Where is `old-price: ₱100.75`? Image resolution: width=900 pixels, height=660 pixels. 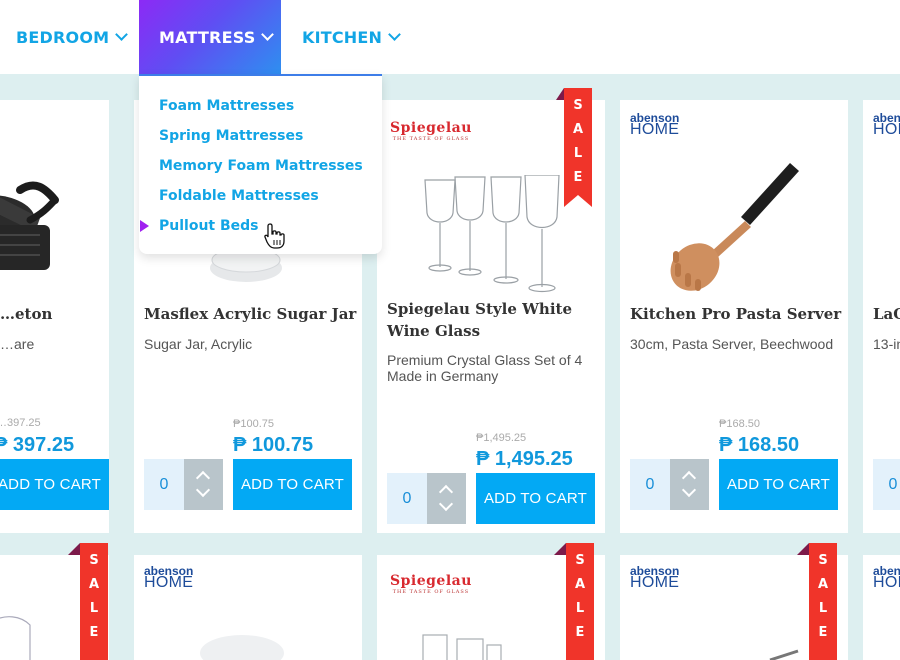
old-price: ₱100.75 is located at coordinates (253, 424).